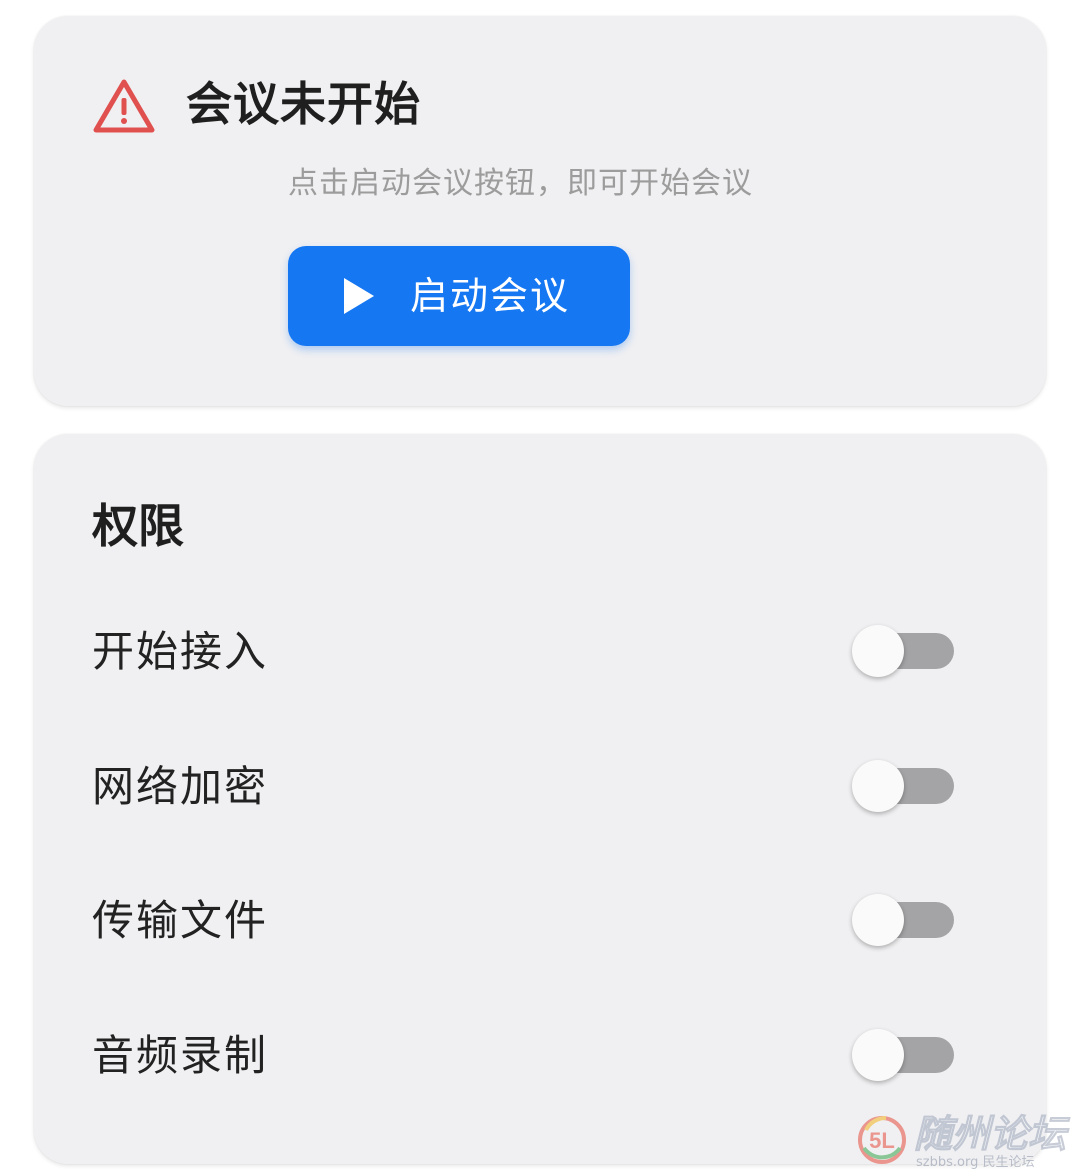  I want to click on permission-toggle-access, so click(903, 651).